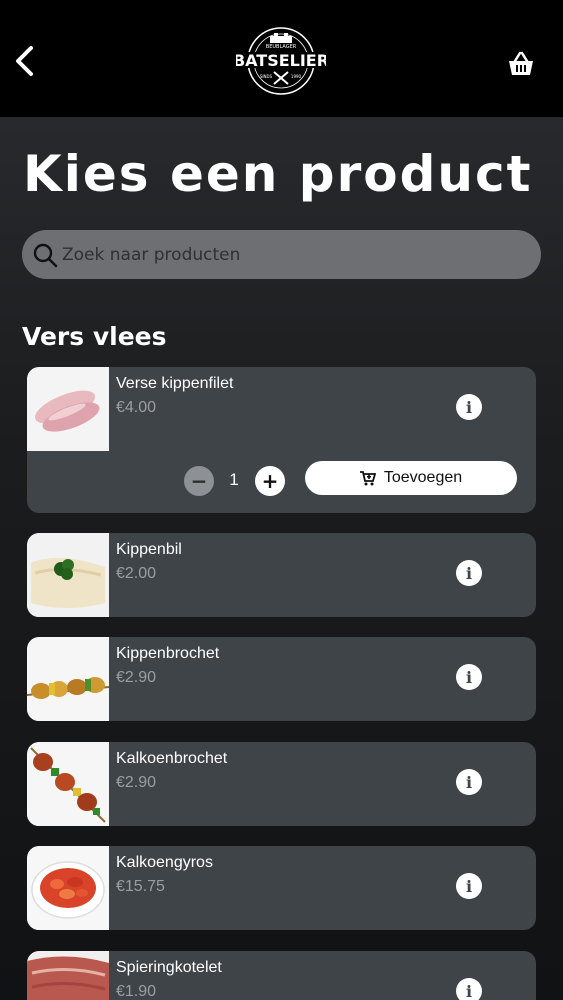 Image resolution: width=563 pixels, height=1000 pixels. What do you see at coordinates (168, 653) in the screenshot?
I see `product-name: Kippenbrochet` at bounding box center [168, 653].